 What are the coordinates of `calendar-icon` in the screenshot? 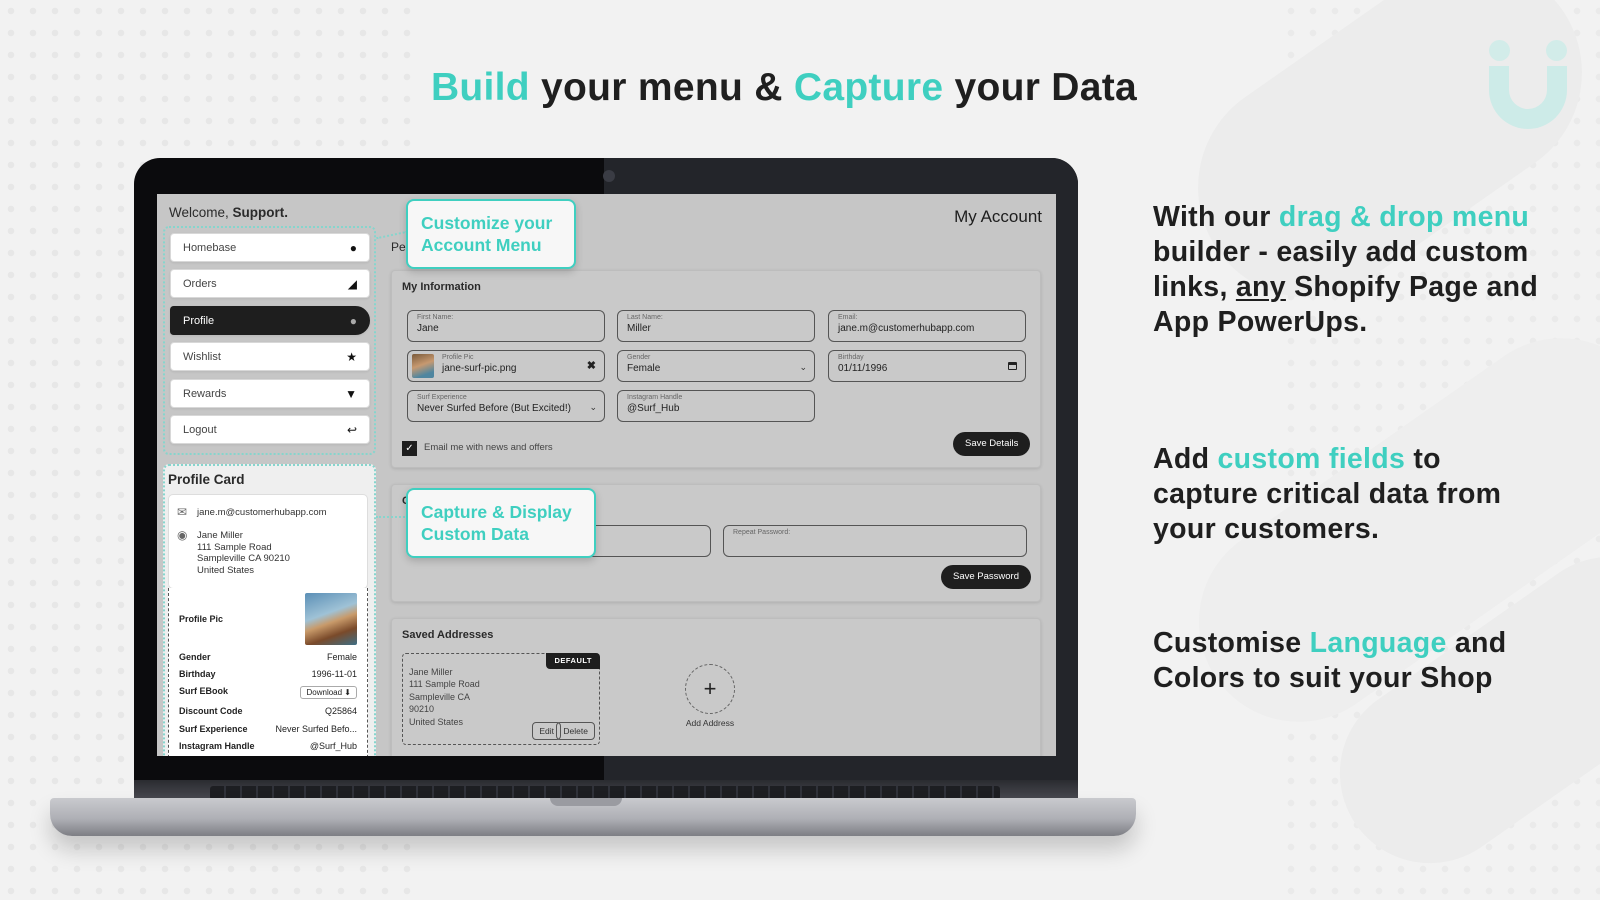 It's located at (1012, 366).